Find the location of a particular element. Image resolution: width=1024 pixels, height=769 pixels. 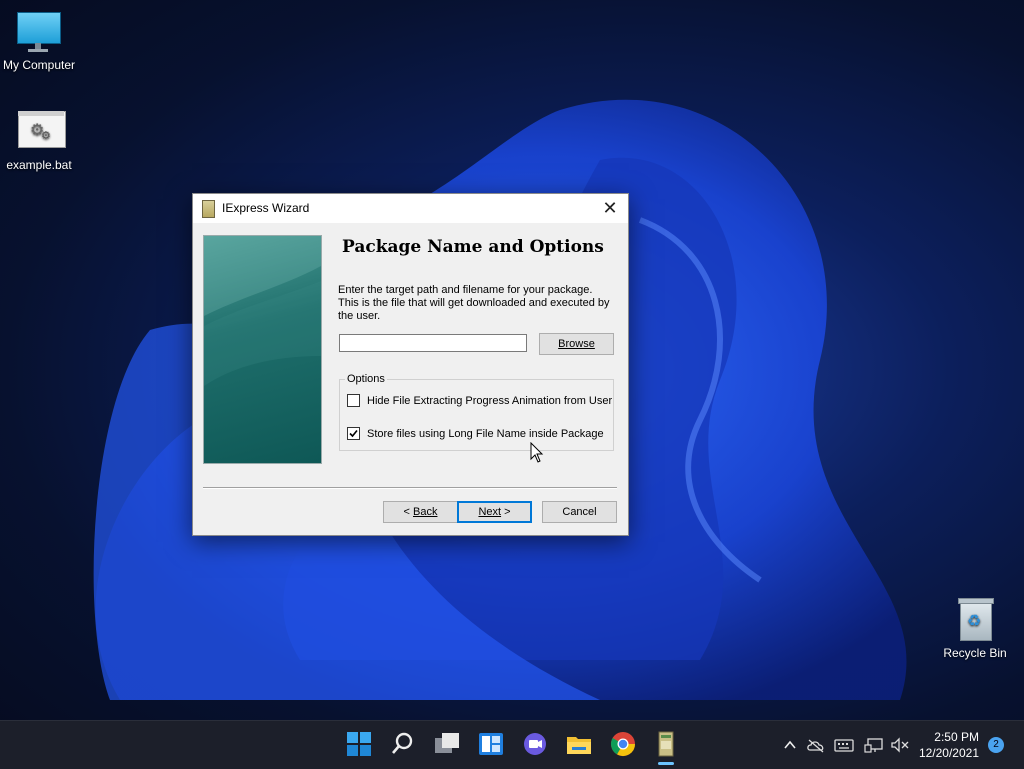

desktop-icon-recycle-bin: ♻ Recycle Bin is located at coordinates (975, 629).